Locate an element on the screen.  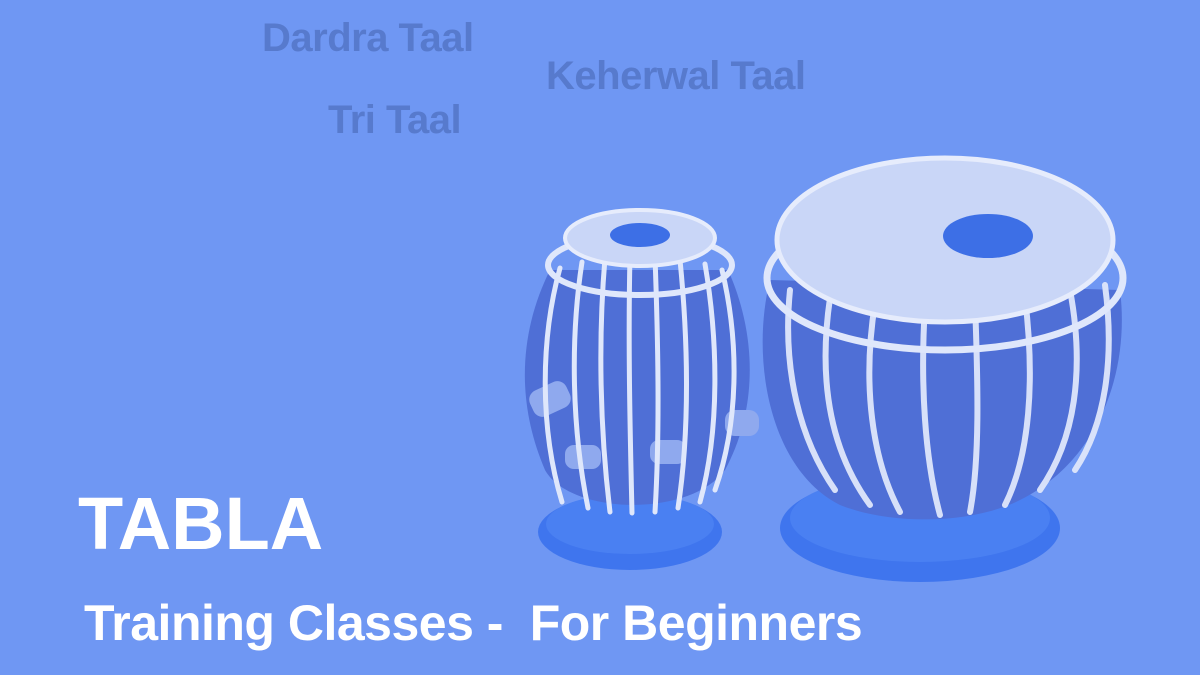
taal-label-dardra: Dardra Taal is located at coordinates (368, 38).